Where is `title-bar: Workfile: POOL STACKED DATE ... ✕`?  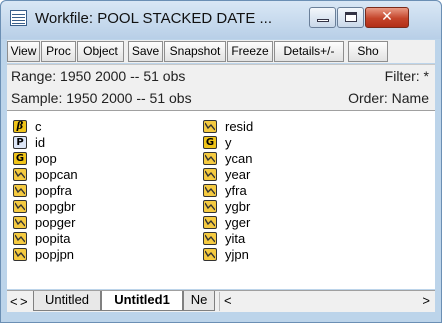 title-bar: Workfile: POOL STACKED DATE ... ✕ is located at coordinates (221, 20).